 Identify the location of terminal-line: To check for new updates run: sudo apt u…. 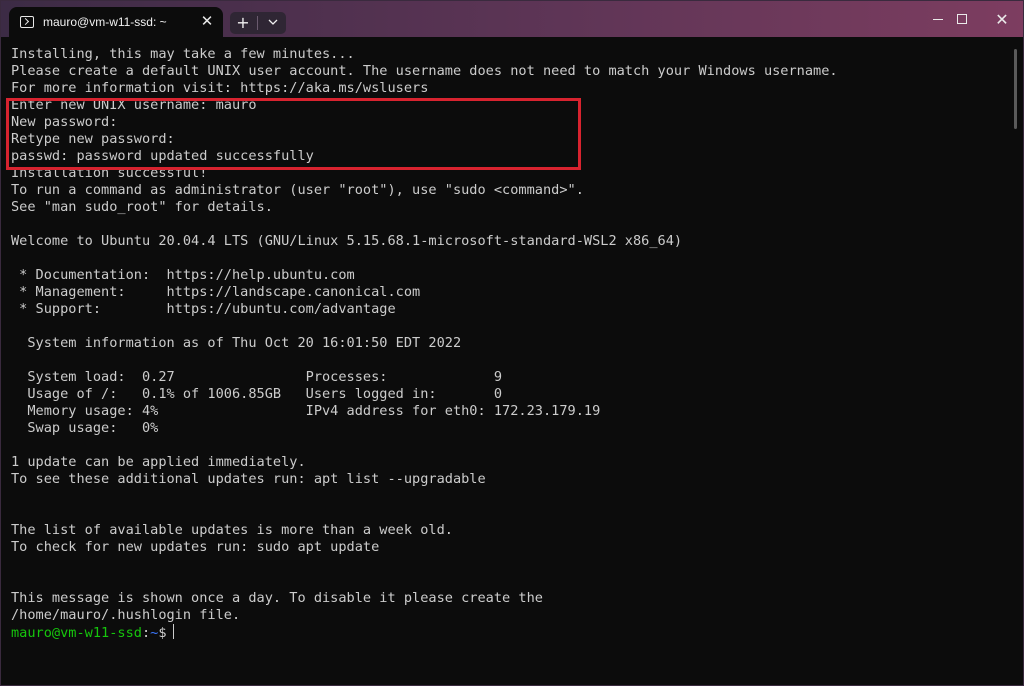
(195, 547).